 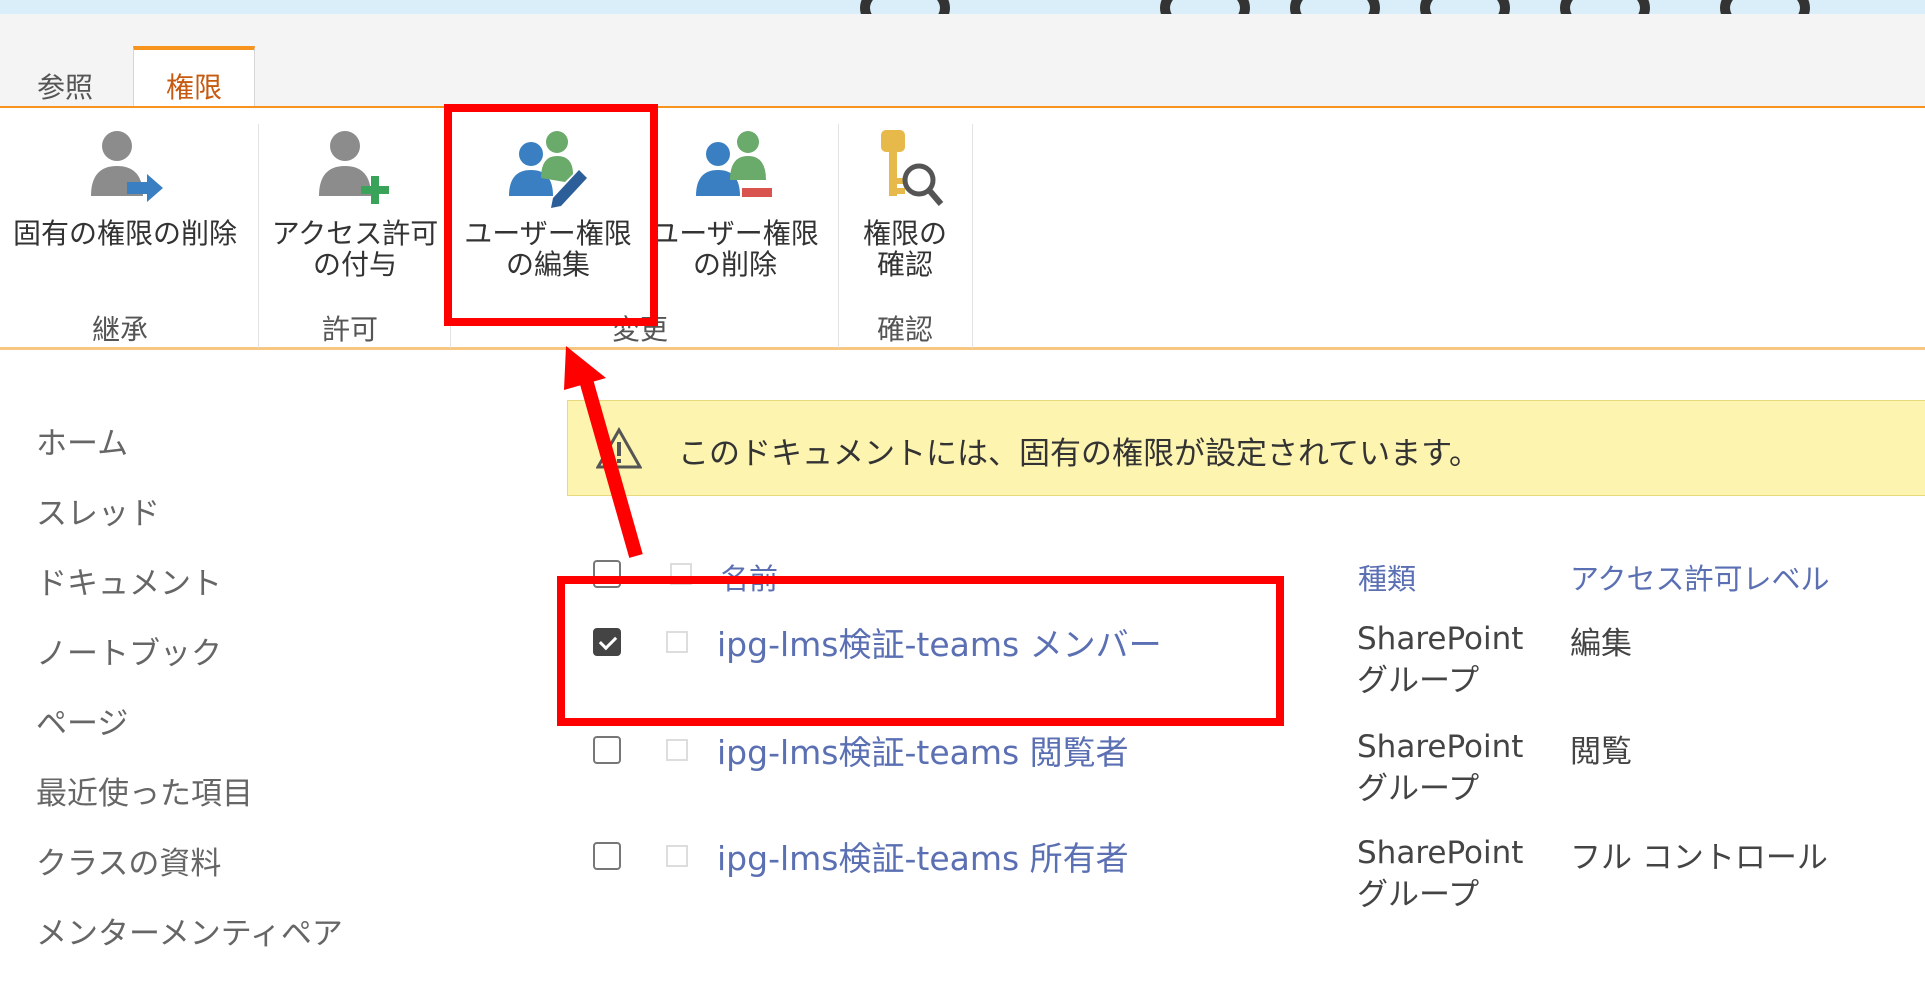 I want to click on arrow-head-icon, so click(x=585, y=368).